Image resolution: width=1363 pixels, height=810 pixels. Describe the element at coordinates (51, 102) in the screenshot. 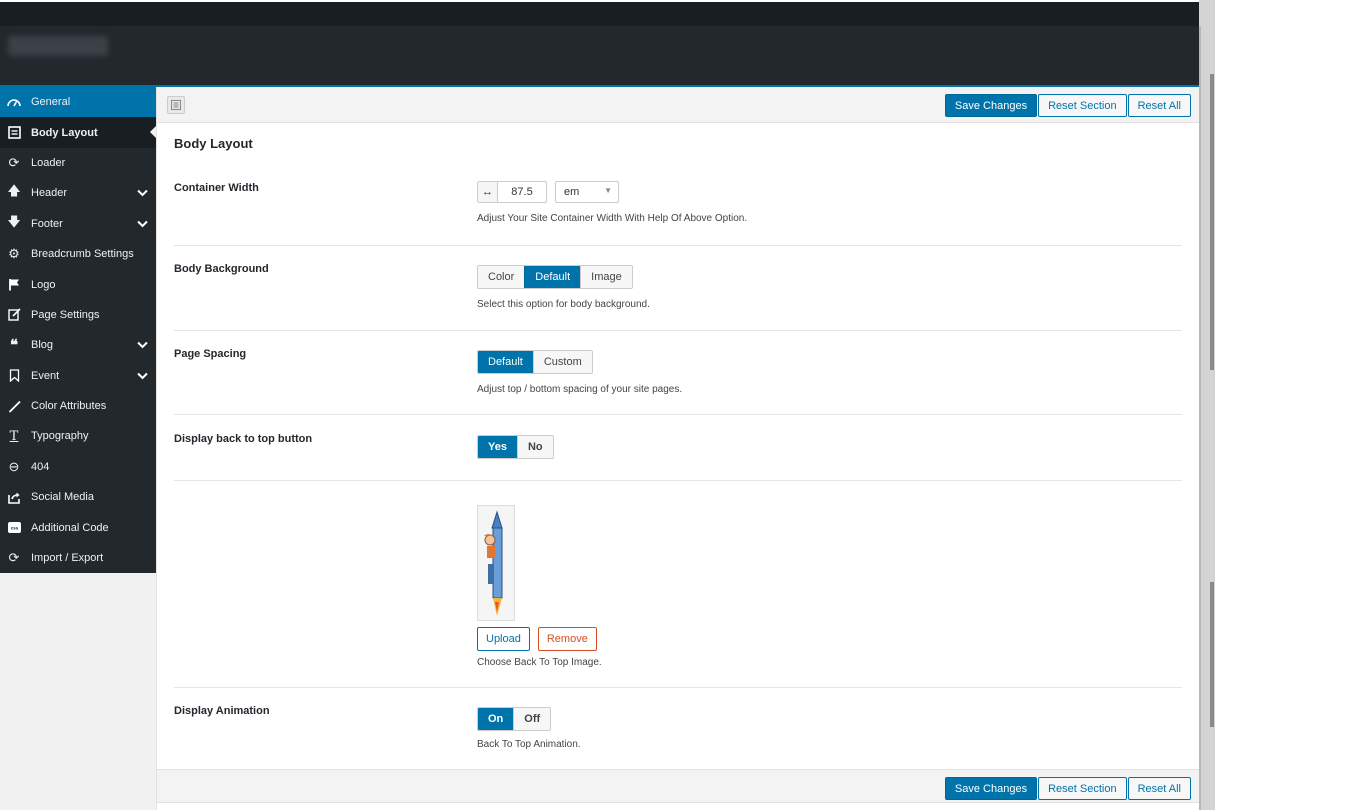

I see `sidebar-item-label: General` at that location.